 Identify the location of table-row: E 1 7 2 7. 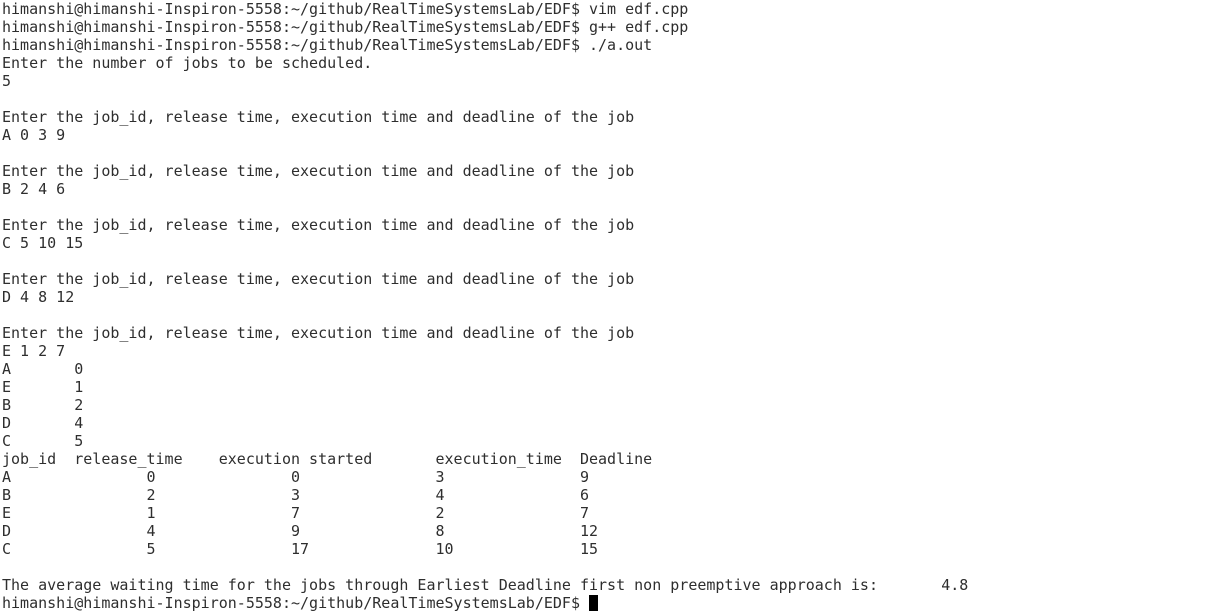
(295, 513).